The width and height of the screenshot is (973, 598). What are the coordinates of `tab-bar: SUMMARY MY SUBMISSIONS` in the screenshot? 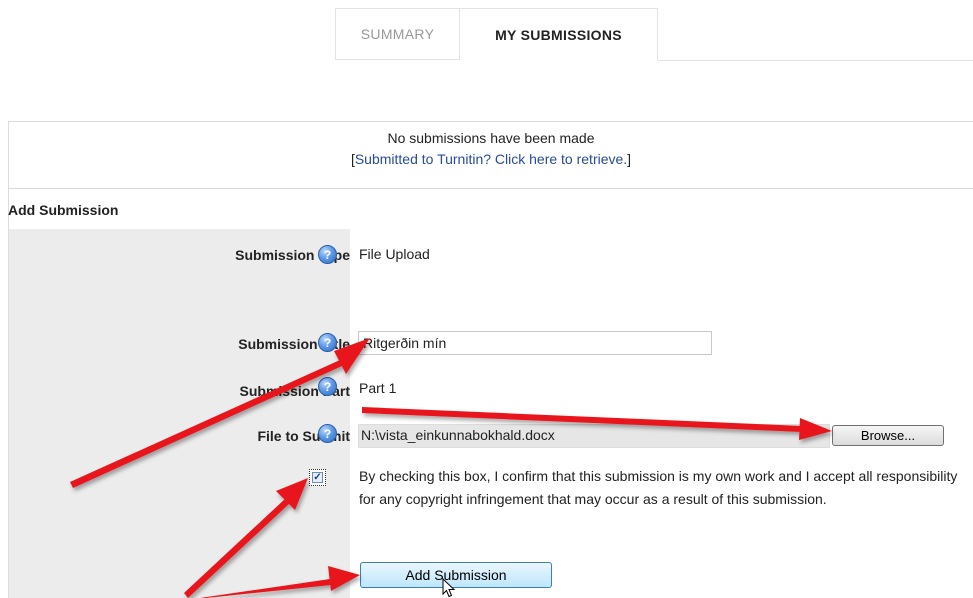 It's located at (486, 31).